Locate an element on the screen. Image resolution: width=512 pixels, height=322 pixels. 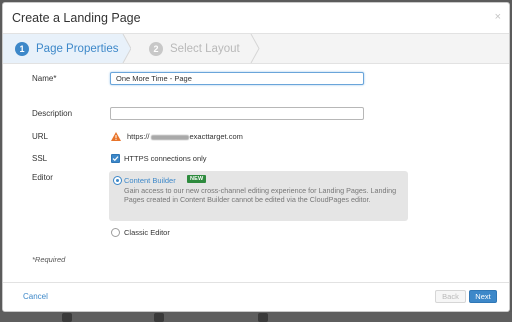
ssl-checkbox-label: HTTPS connections only is located at coordinates (165, 158).